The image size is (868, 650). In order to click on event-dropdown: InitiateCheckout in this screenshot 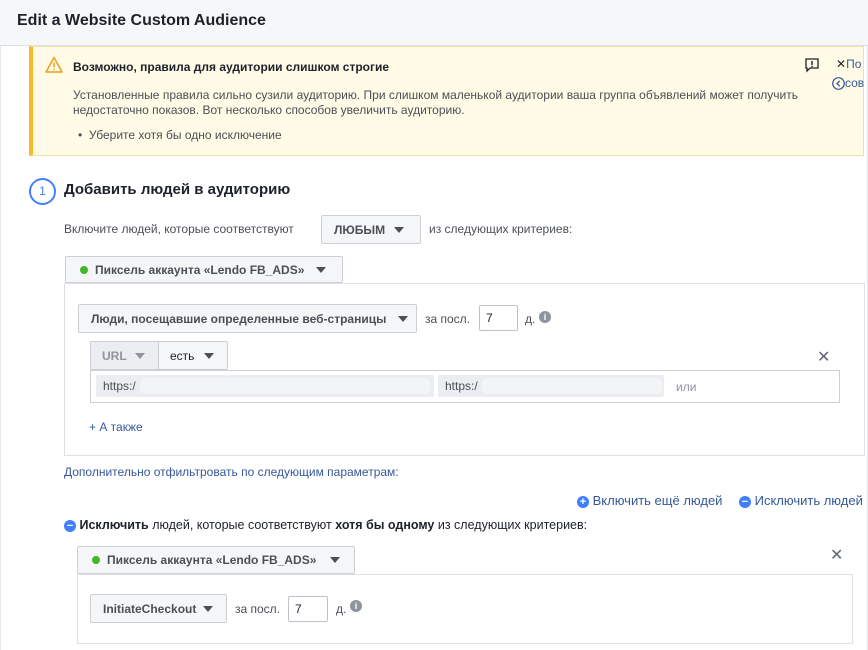, I will do `click(158, 608)`.